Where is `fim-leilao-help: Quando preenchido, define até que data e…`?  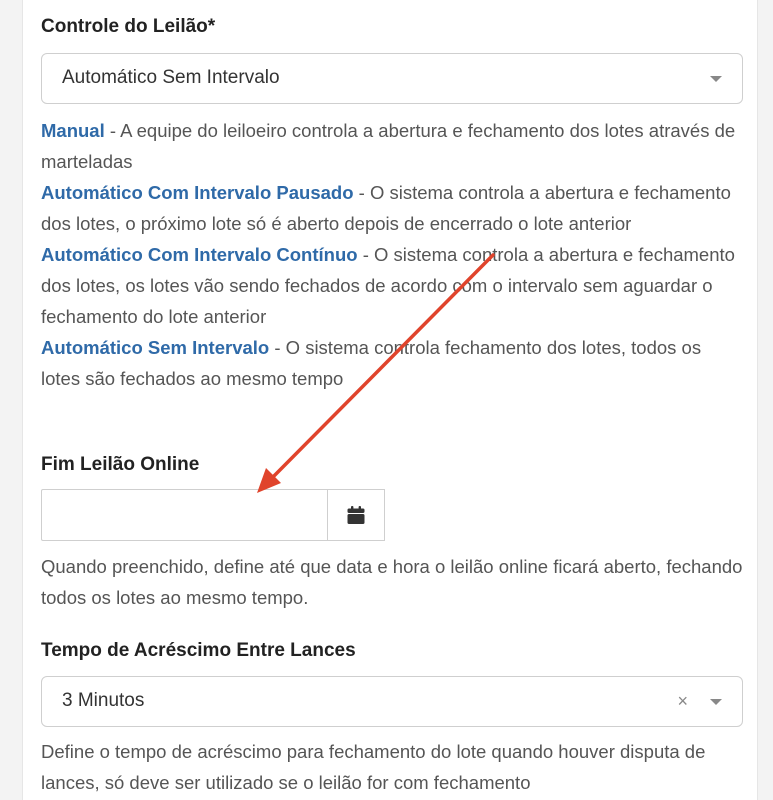 fim-leilao-help: Quando preenchido, define até que data e… is located at coordinates (392, 582).